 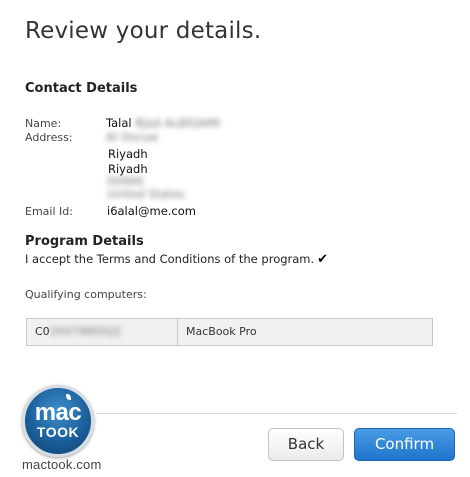 I want to click on address-line-1: Al Ooruw, so click(x=132, y=137).